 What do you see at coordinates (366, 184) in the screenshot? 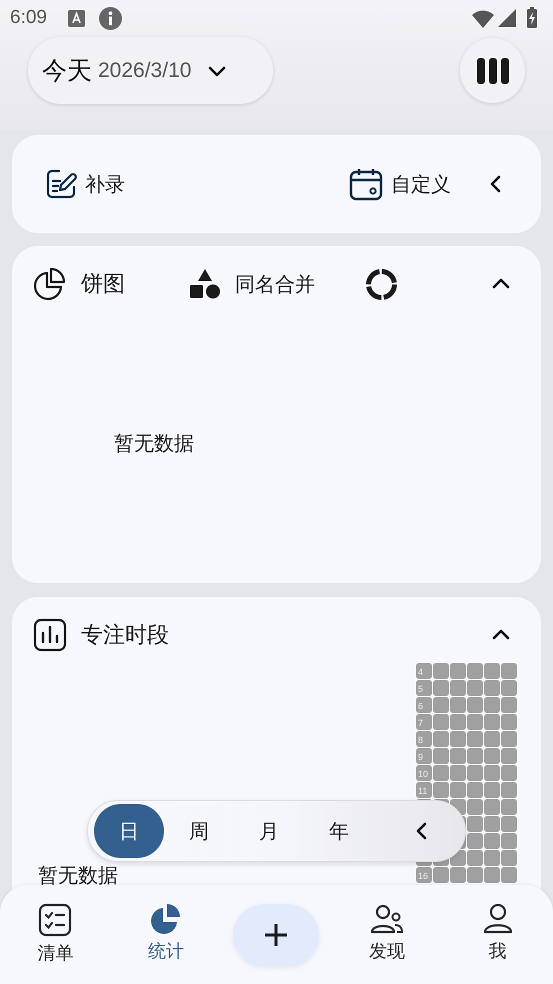
I see `calendar-icon` at bounding box center [366, 184].